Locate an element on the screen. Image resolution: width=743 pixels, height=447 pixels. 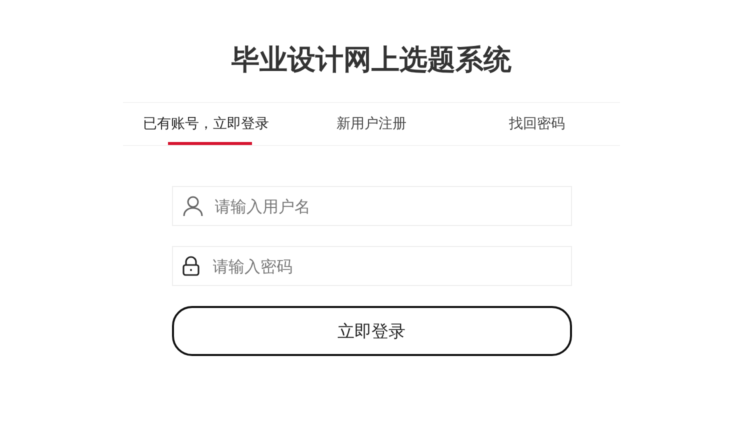
login-button: 立即登录 is located at coordinates (372, 331).